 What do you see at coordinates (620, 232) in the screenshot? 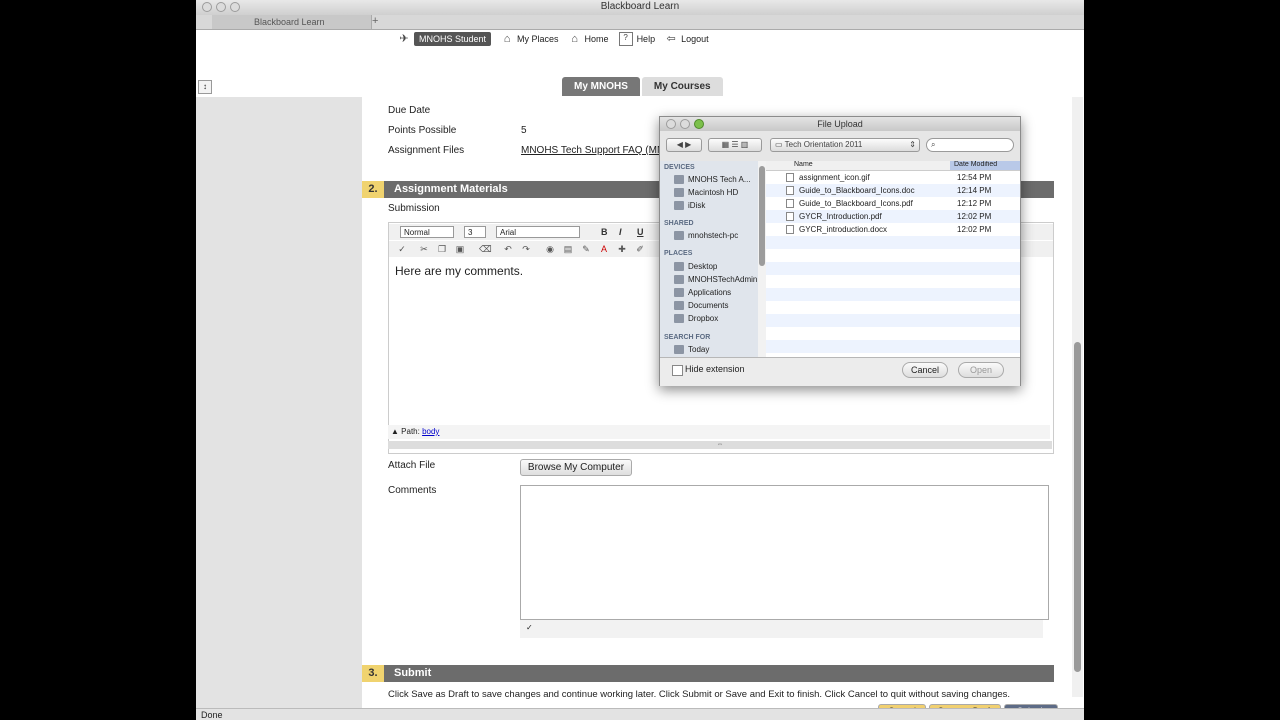
I see `italic-button: I` at bounding box center [620, 232].